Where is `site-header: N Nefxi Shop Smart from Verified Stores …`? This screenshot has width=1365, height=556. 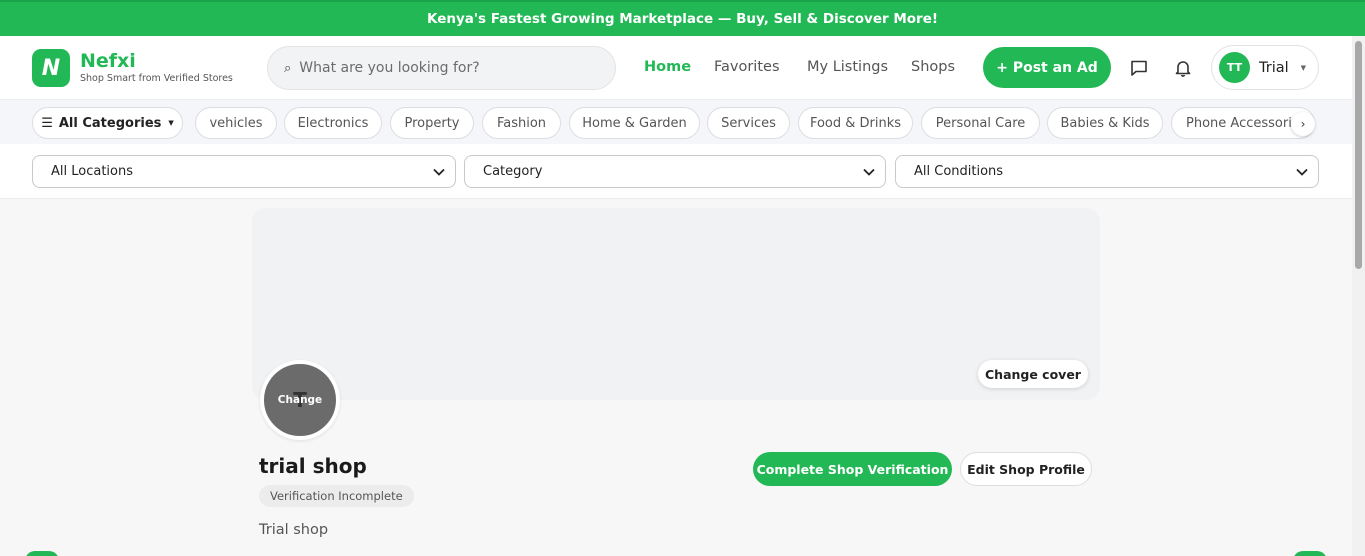
site-header: N Nefxi Shop Smart from Verified Stores … is located at coordinates (676, 68).